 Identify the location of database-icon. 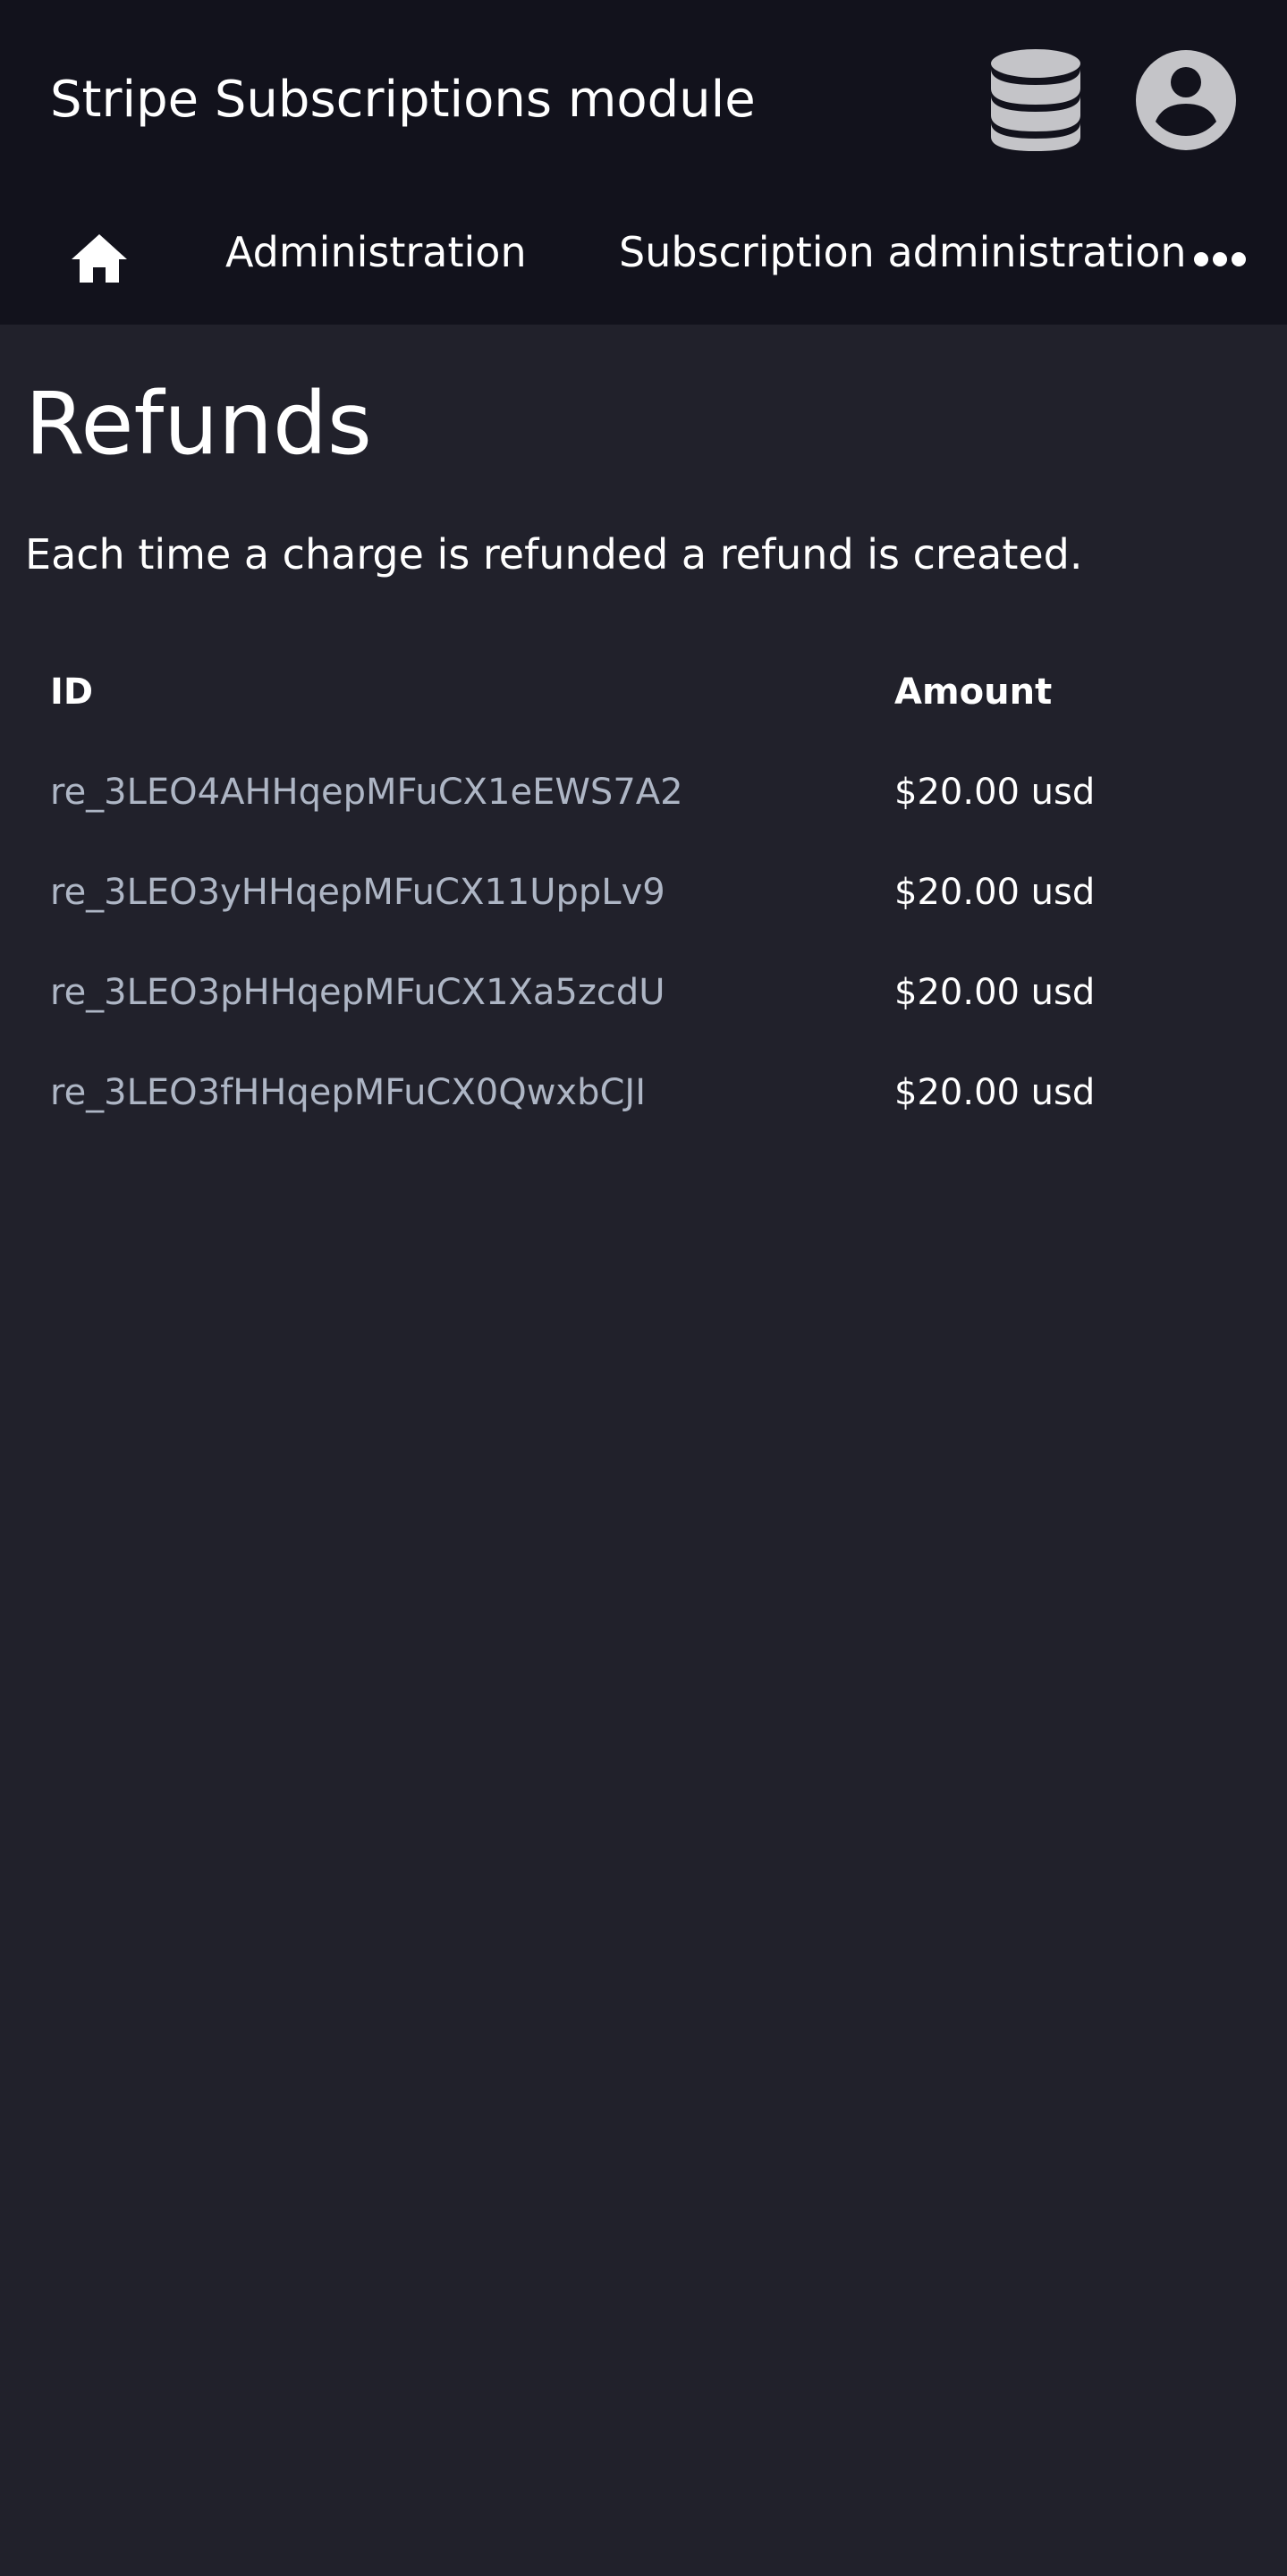
(1035, 100).